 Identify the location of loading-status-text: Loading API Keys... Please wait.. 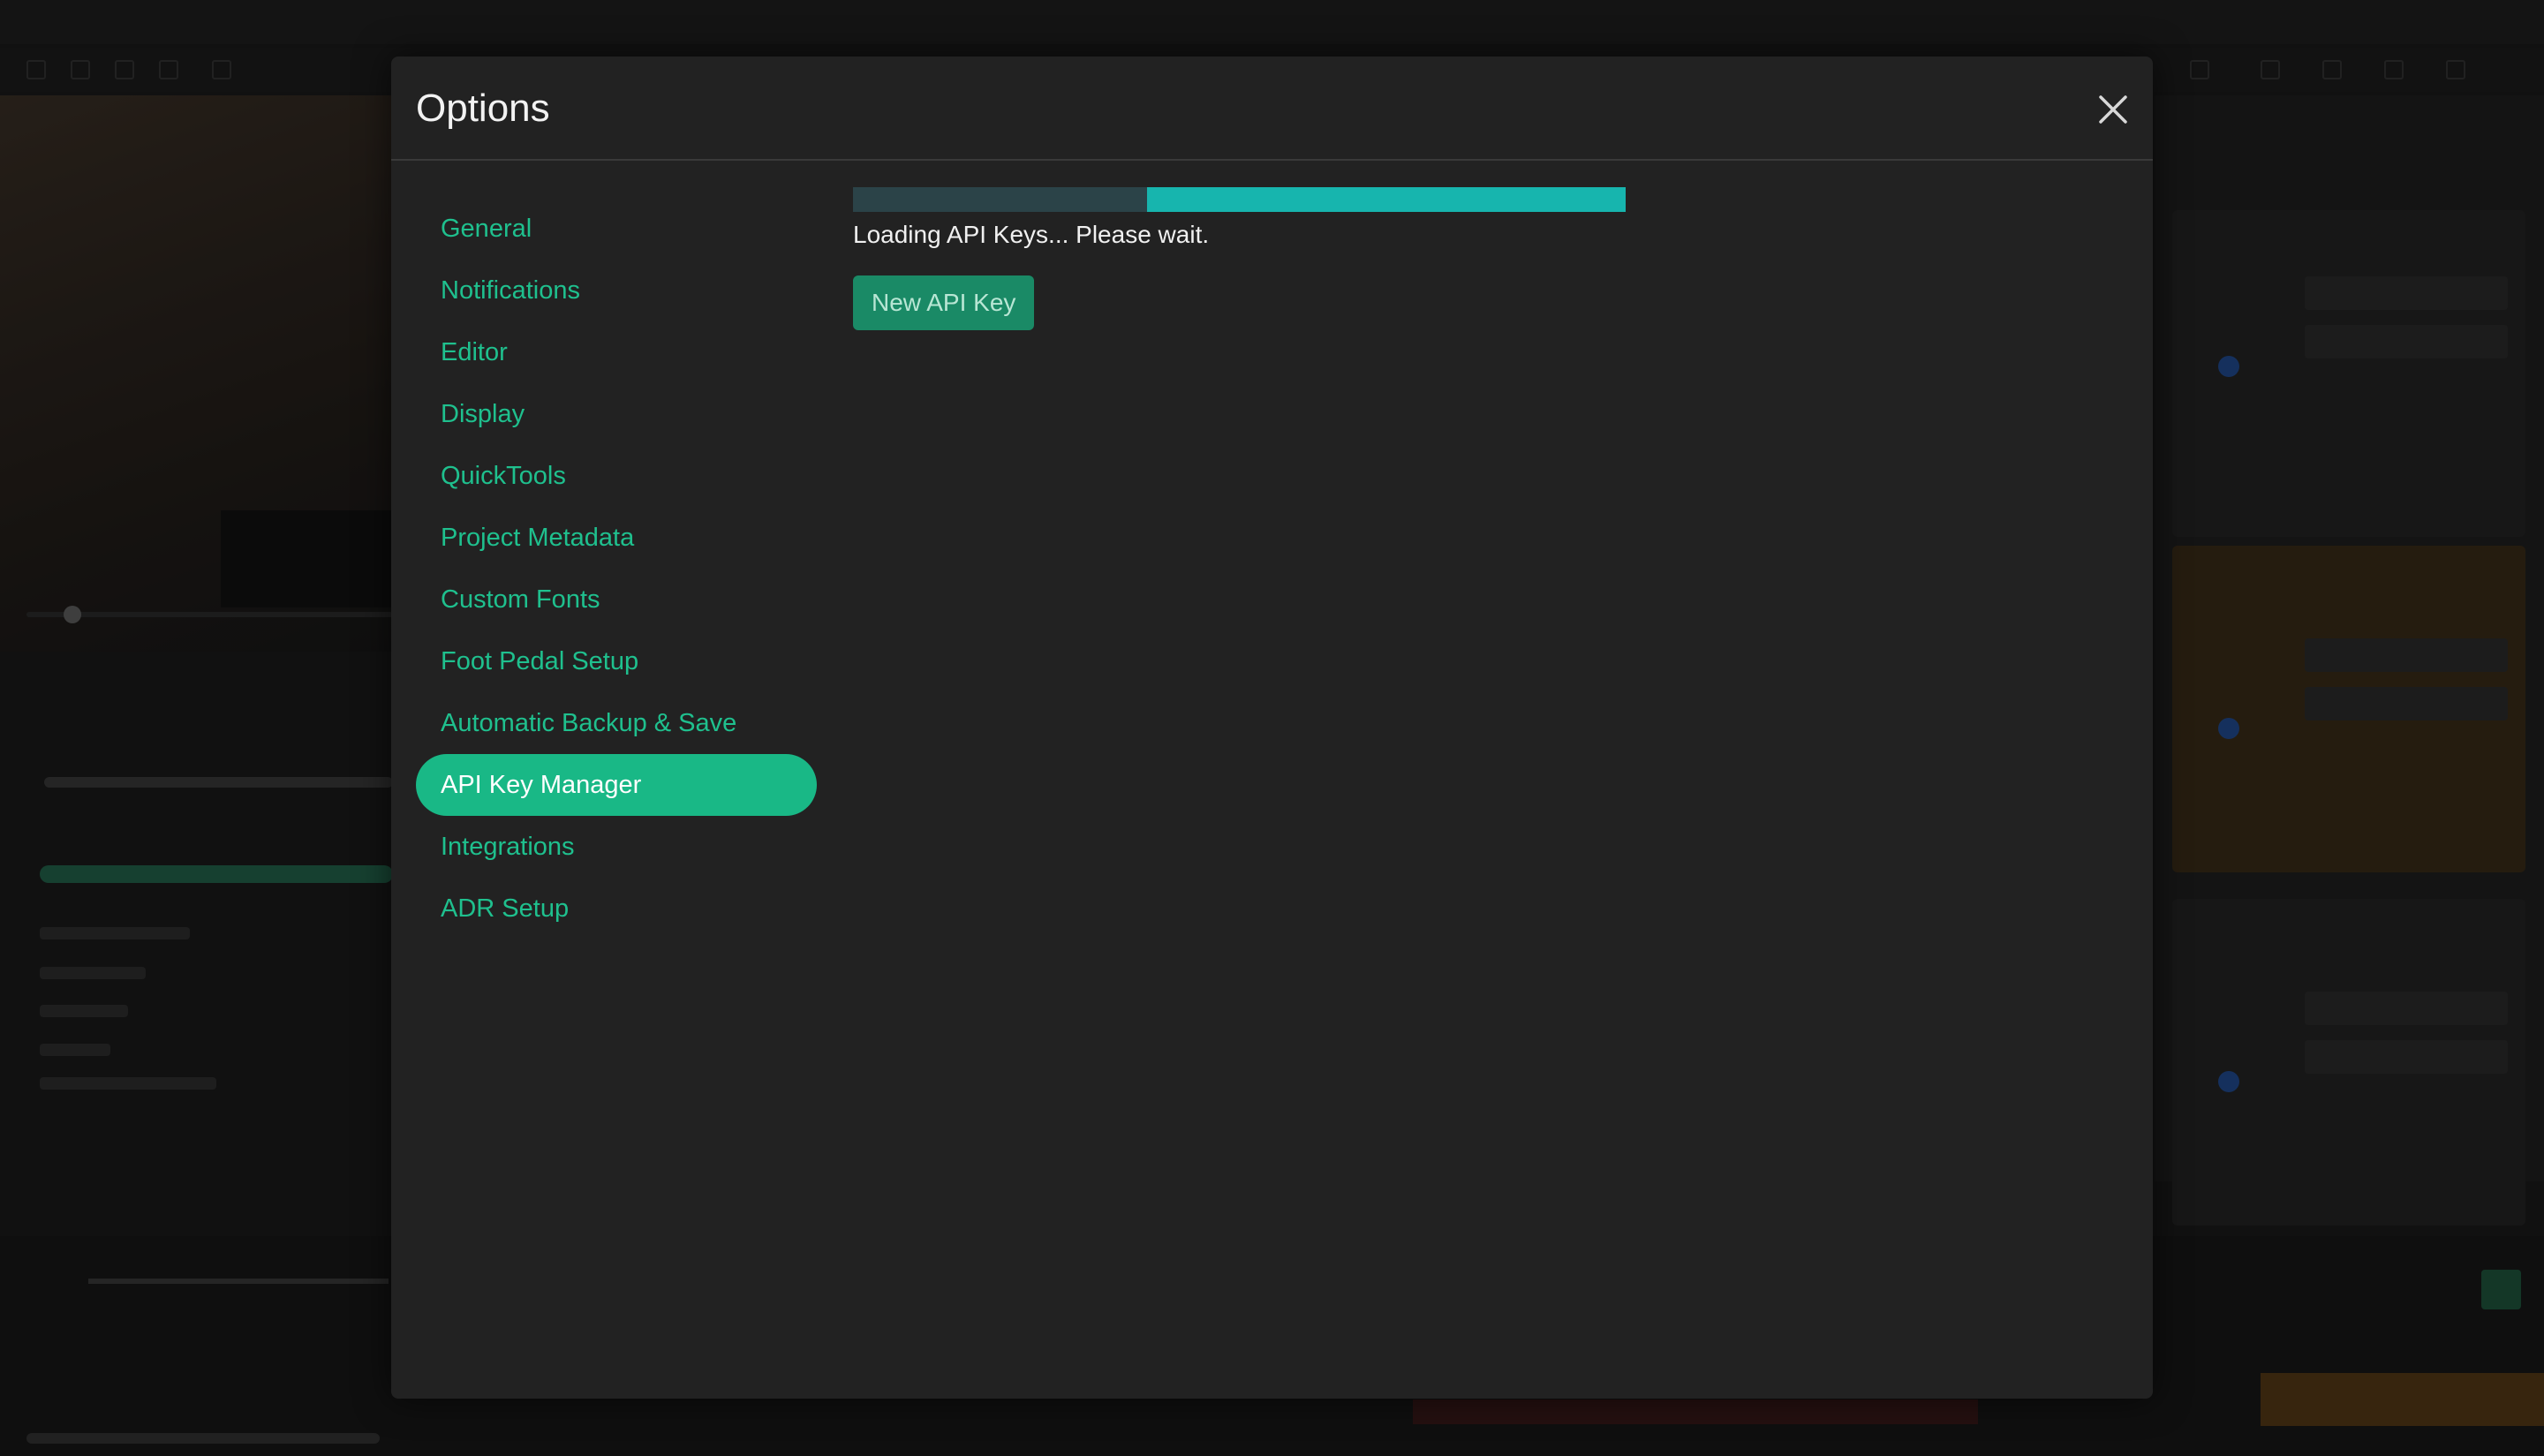
(1031, 234).